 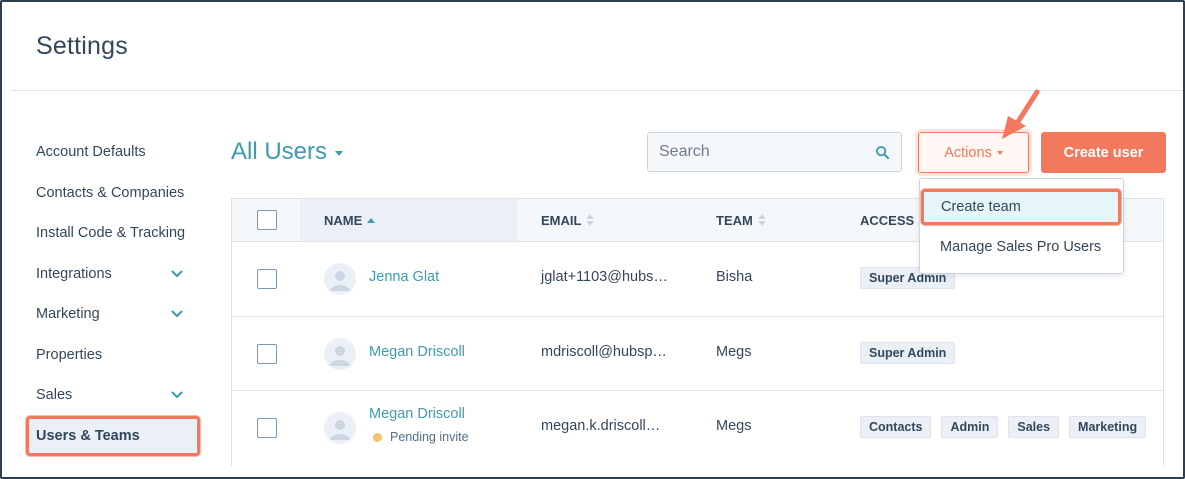 What do you see at coordinates (896, 427) in the screenshot?
I see `access-badge: Contacts` at bounding box center [896, 427].